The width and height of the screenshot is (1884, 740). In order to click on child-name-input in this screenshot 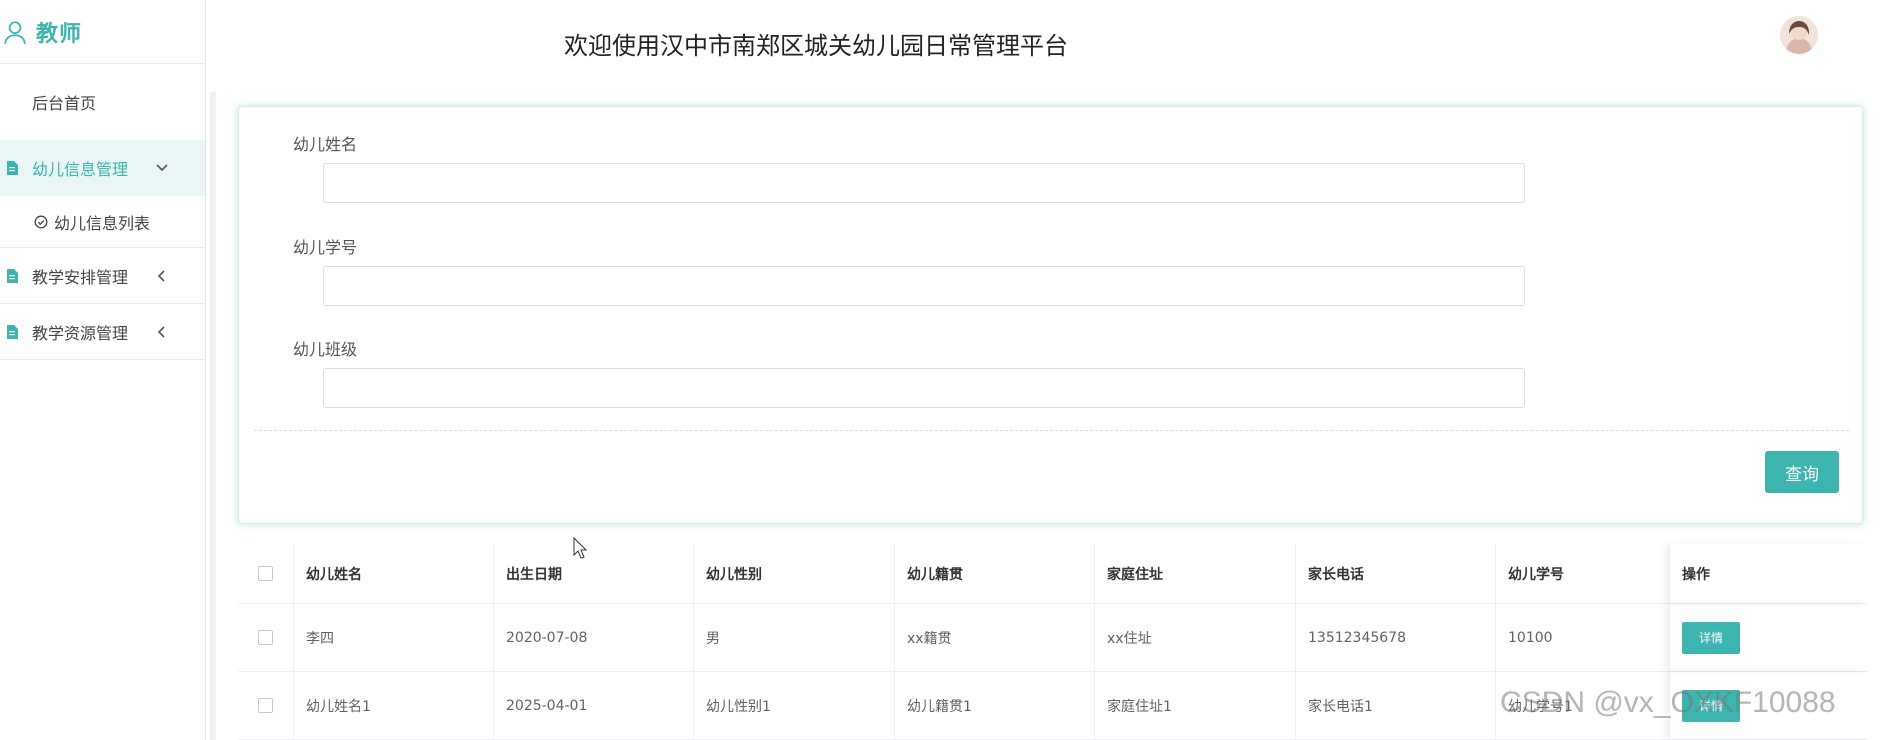, I will do `click(924, 183)`.